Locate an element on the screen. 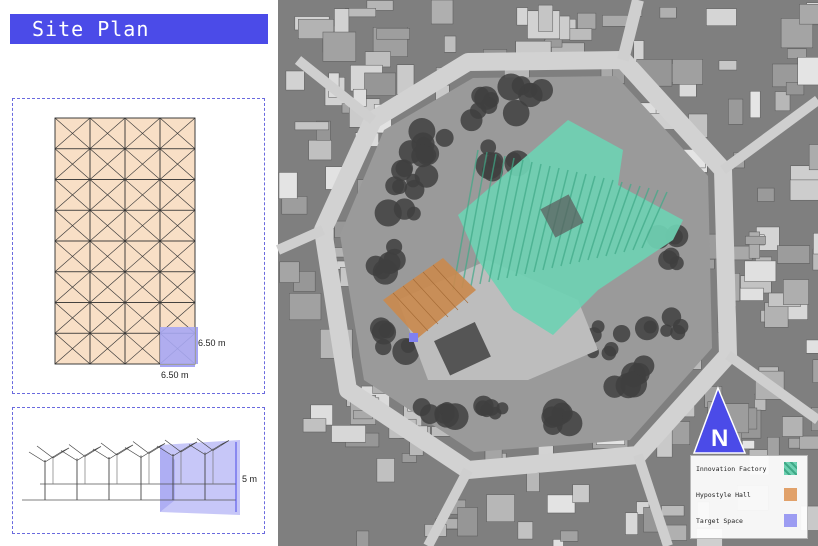  north-label: N is located at coordinates (719, 438).